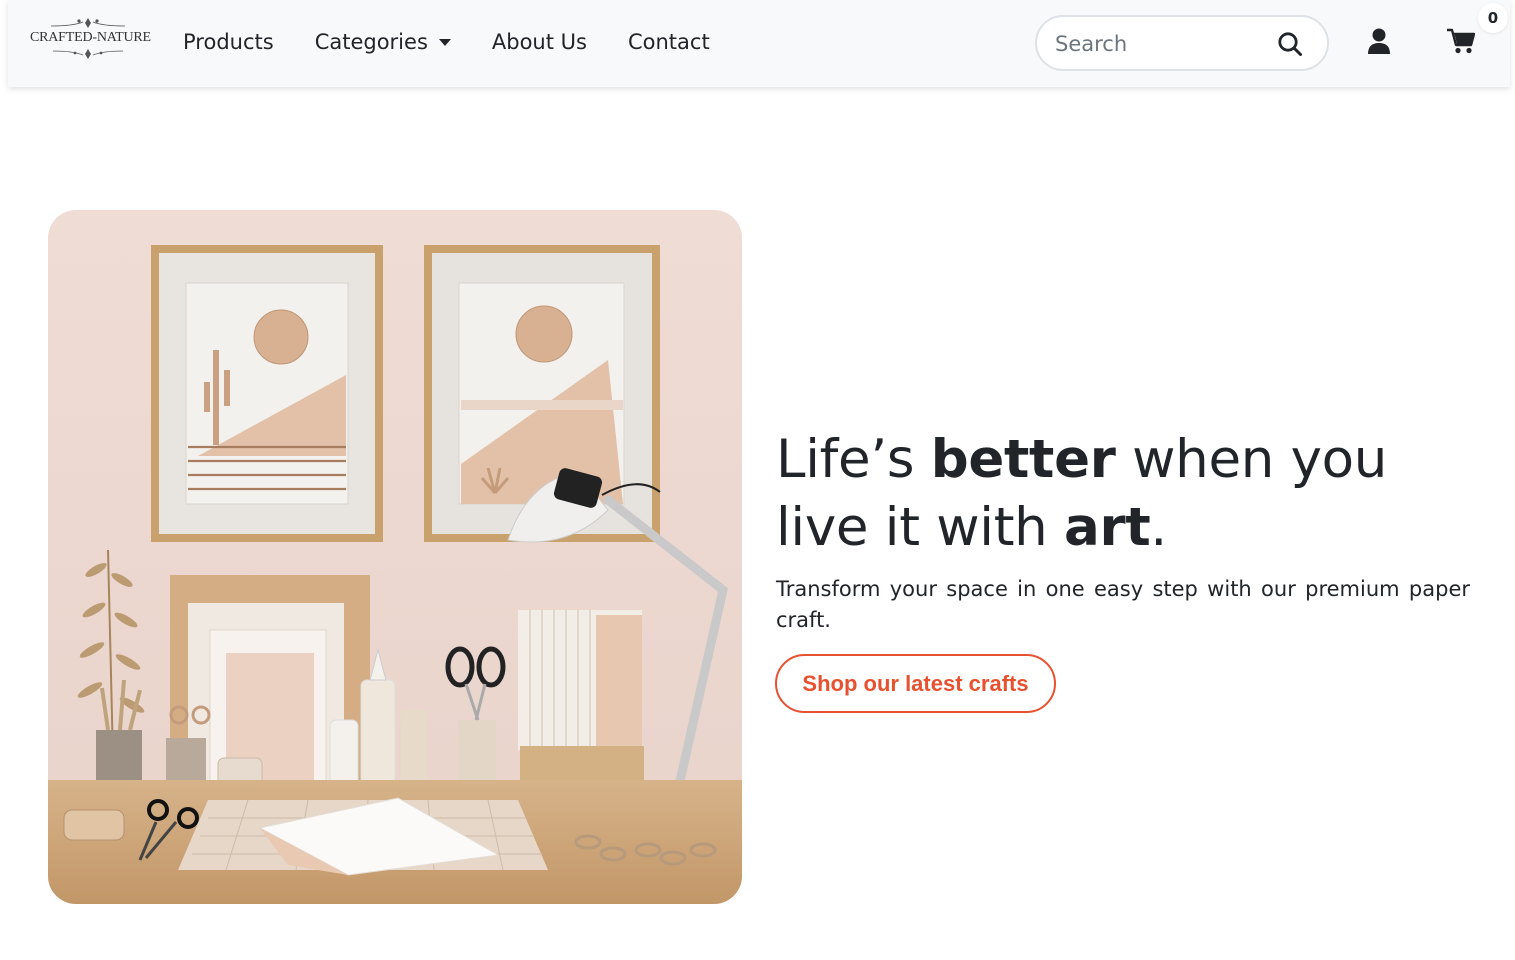 The height and width of the screenshot is (960, 1515). I want to click on hero-headline: Life’s better when you live it with art., so click(1126, 494).